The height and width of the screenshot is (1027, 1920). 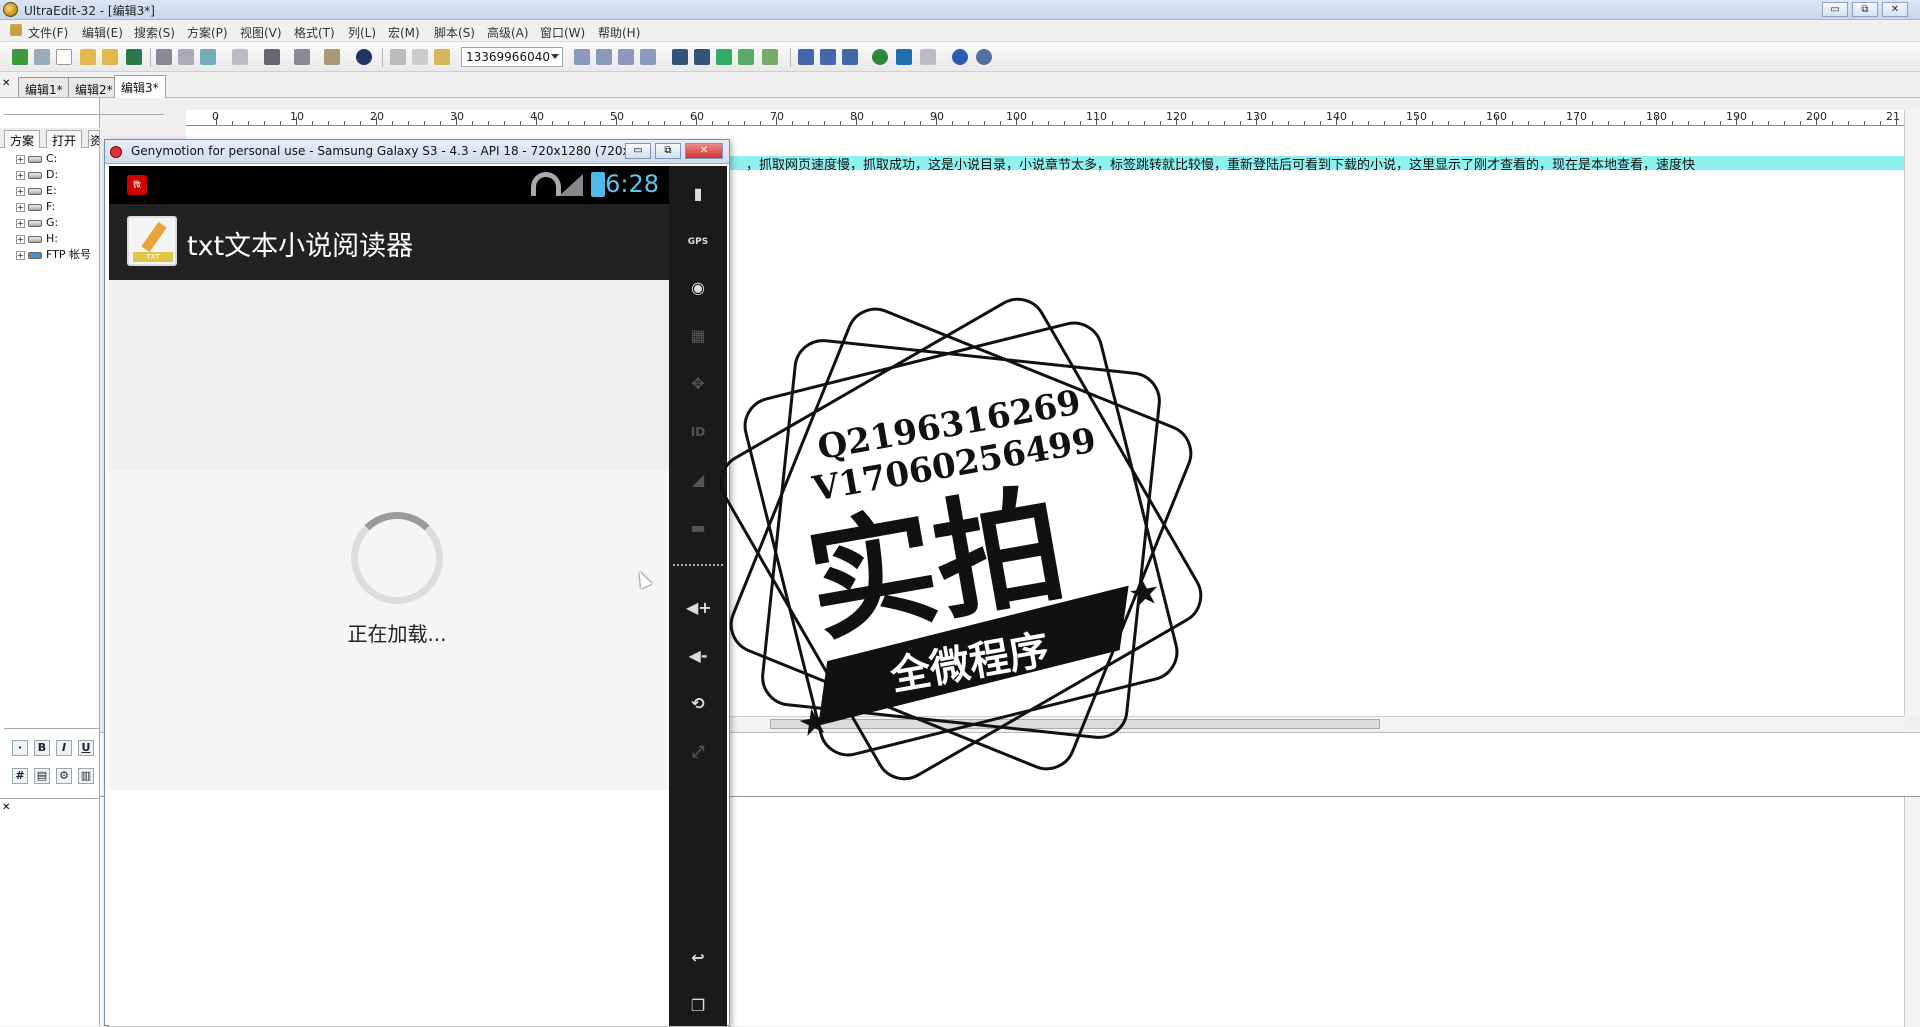 What do you see at coordinates (261, 32) in the screenshot?
I see `menu-view: 视图(V)` at bounding box center [261, 32].